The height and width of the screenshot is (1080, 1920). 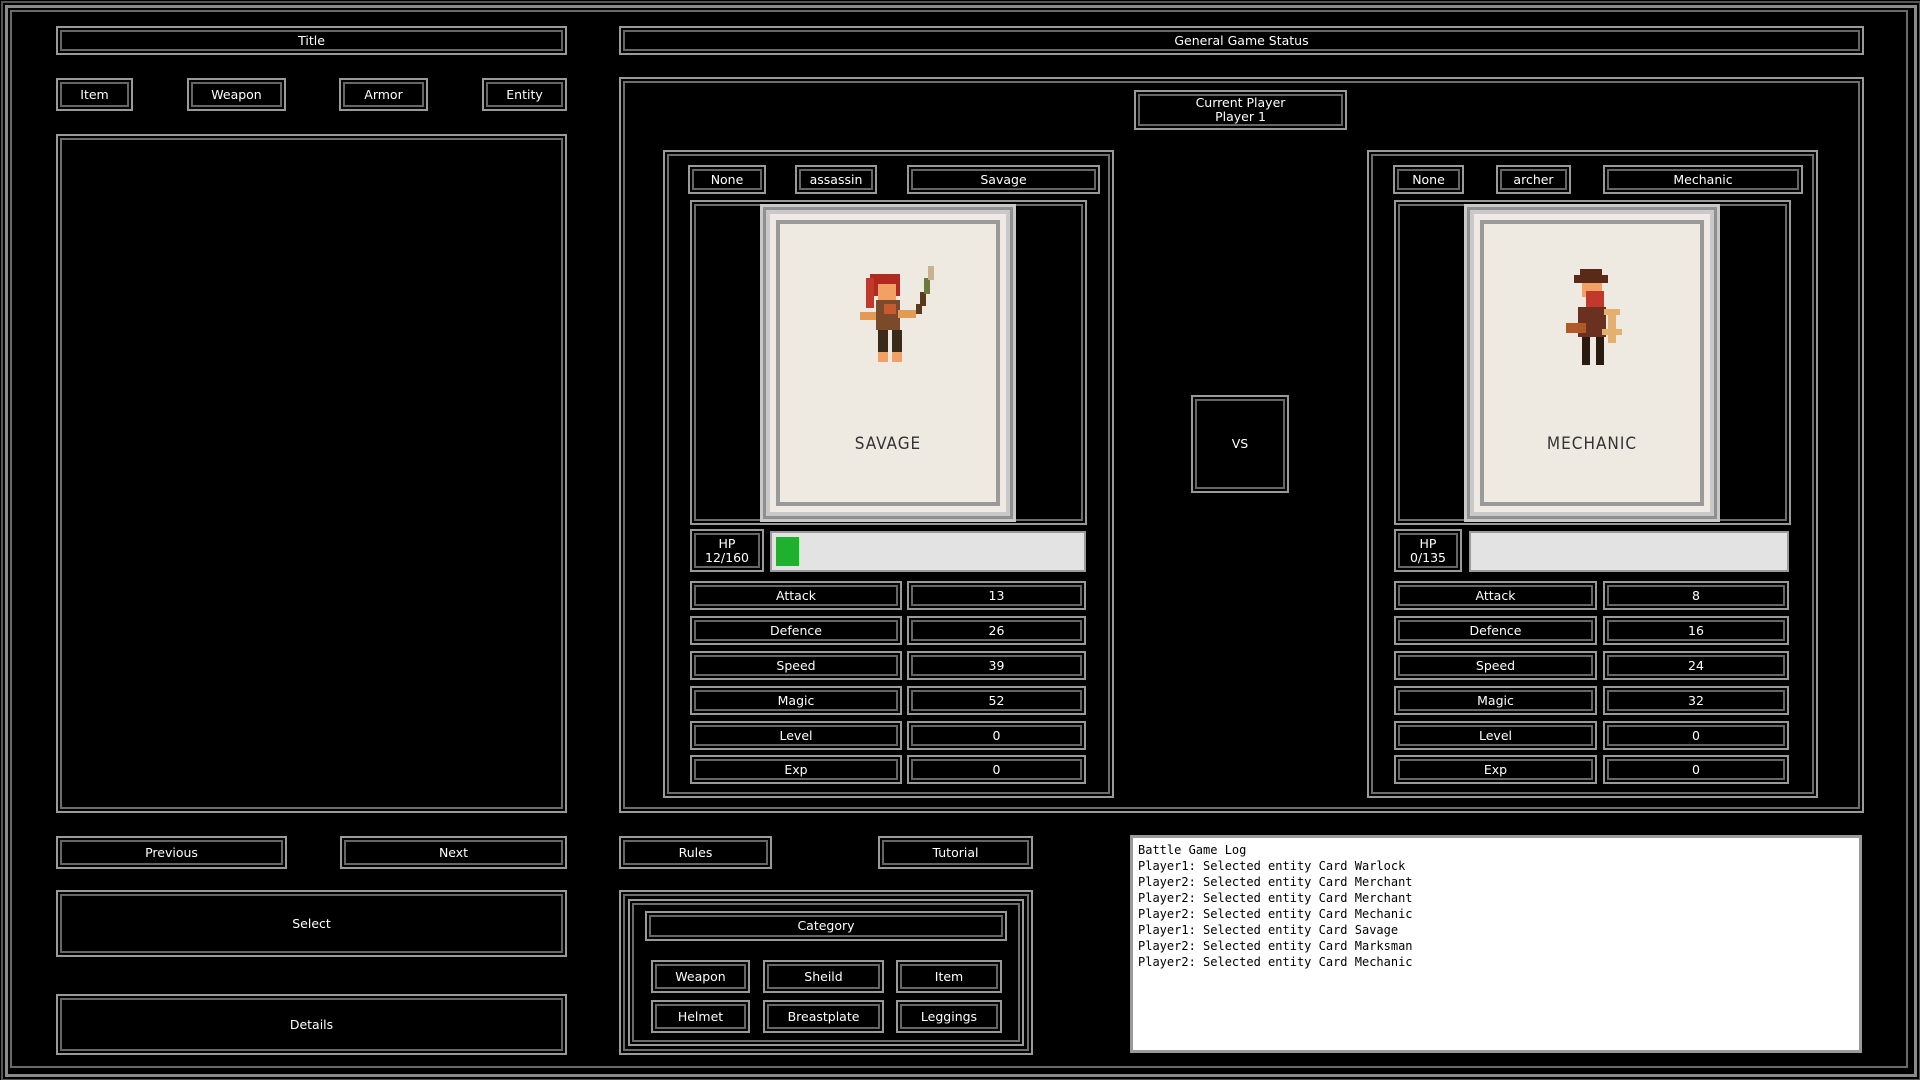 I want to click on vs-text: VS, so click(x=1240, y=443).